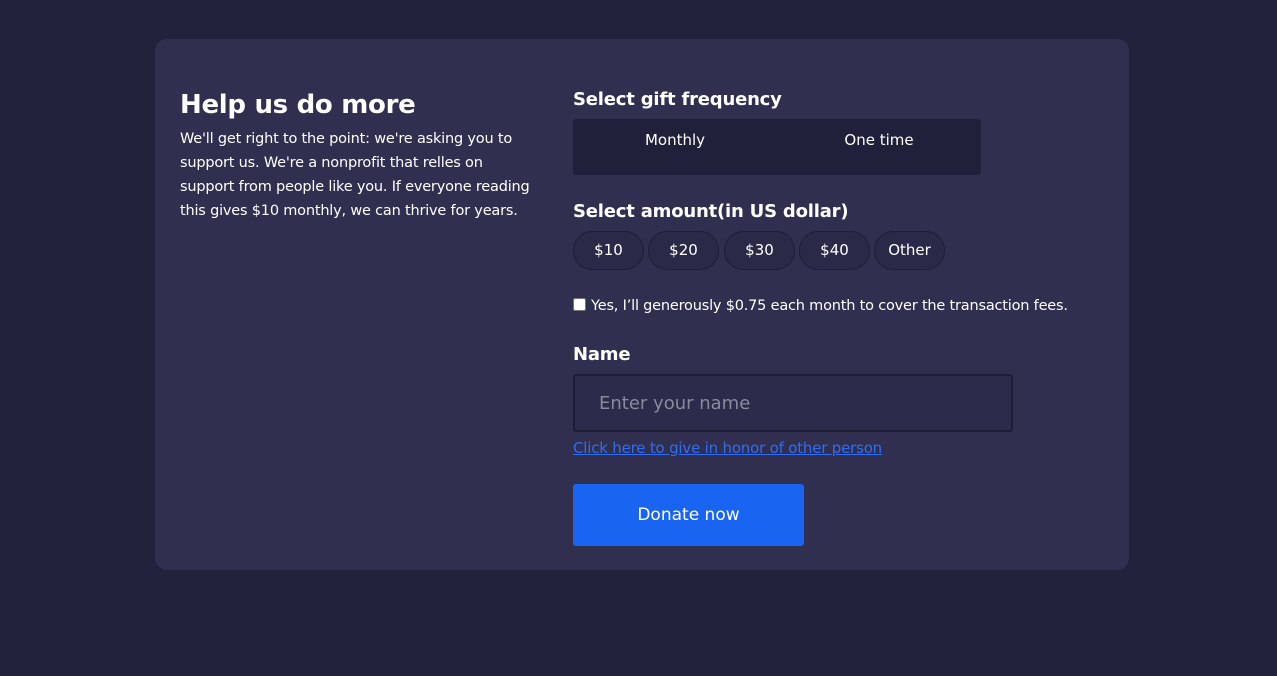 Image resolution: width=1277 pixels, height=676 pixels. What do you see at coordinates (602, 354) in the screenshot?
I see `name-title: Name` at bounding box center [602, 354].